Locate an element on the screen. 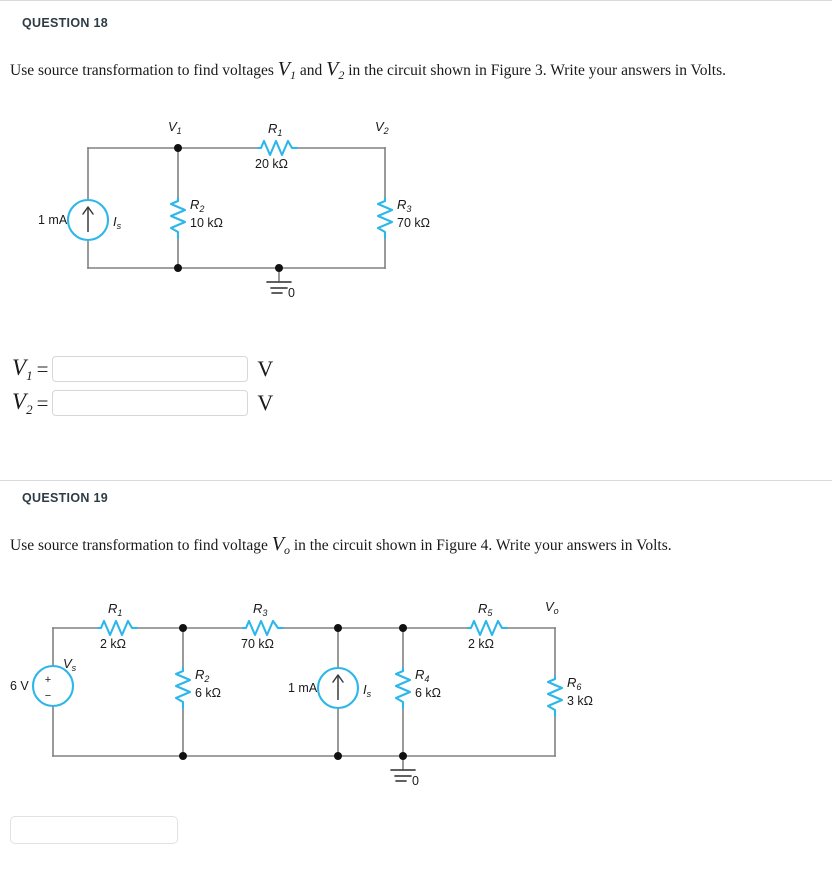  ground-label: 0 is located at coordinates (291, 293).